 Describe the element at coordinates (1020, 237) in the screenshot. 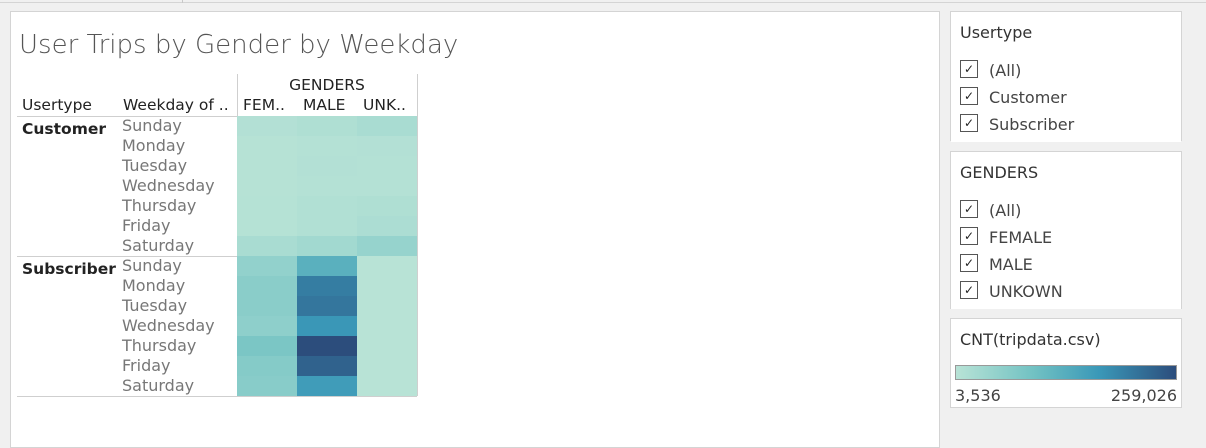

I see `genders-option-female: FEMALE` at that location.